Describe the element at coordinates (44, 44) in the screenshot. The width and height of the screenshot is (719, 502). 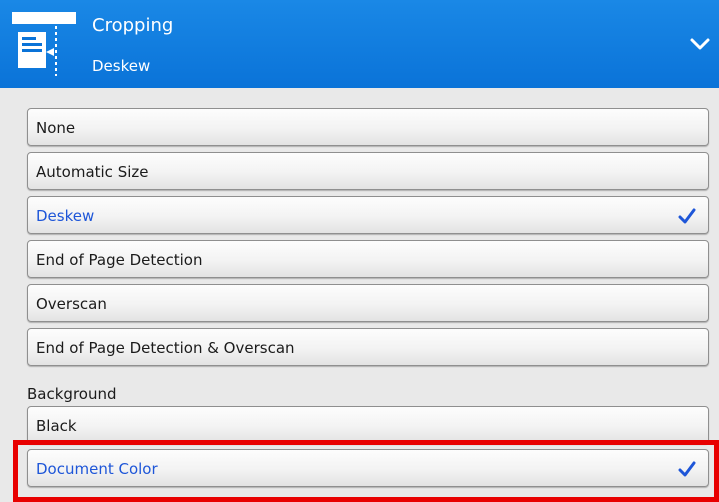
I see `crop-page-icon` at that location.